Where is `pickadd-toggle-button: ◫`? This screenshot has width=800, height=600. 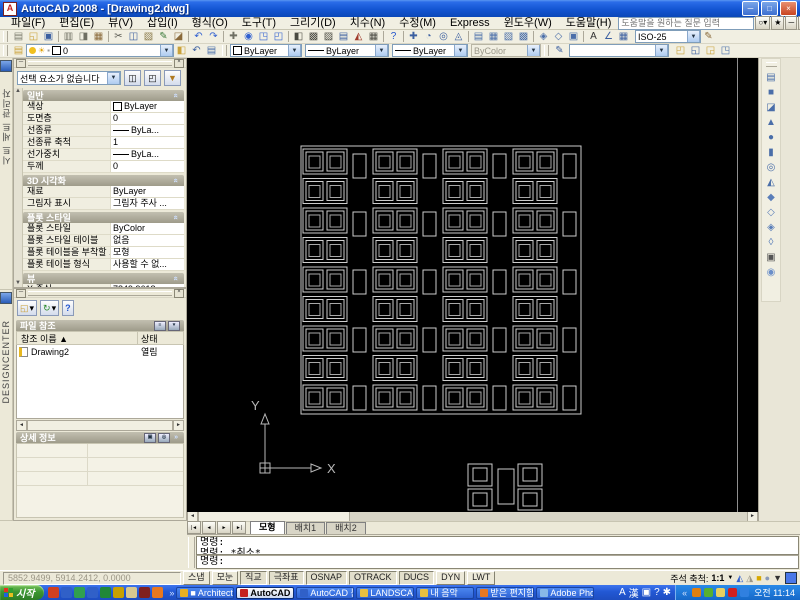
pickadd-toggle-button: ◫ is located at coordinates (132, 78).